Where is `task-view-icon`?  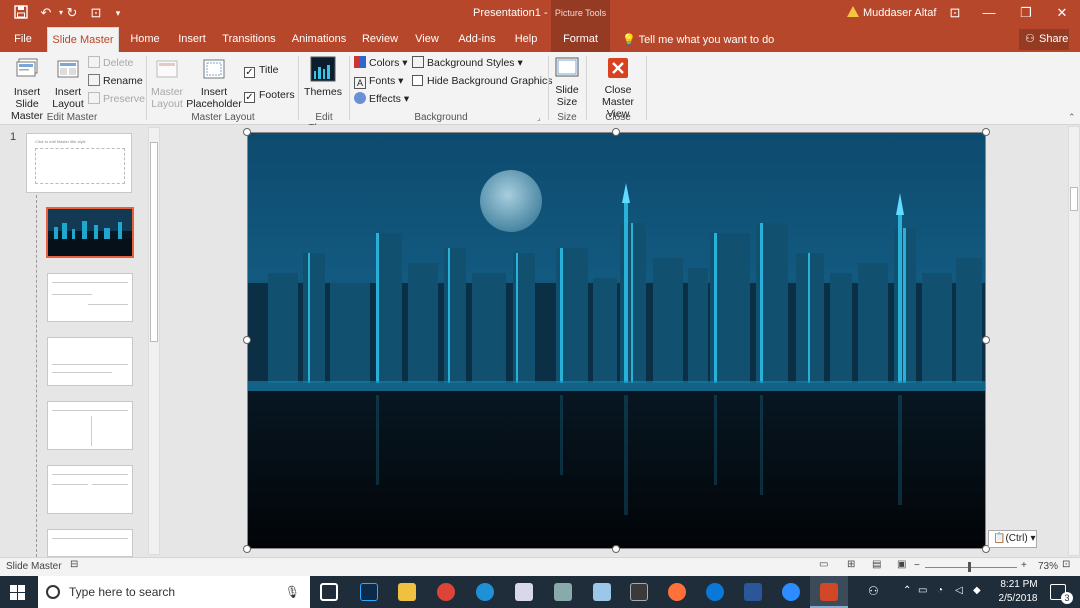
task-view-icon is located at coordinates (329, 592).